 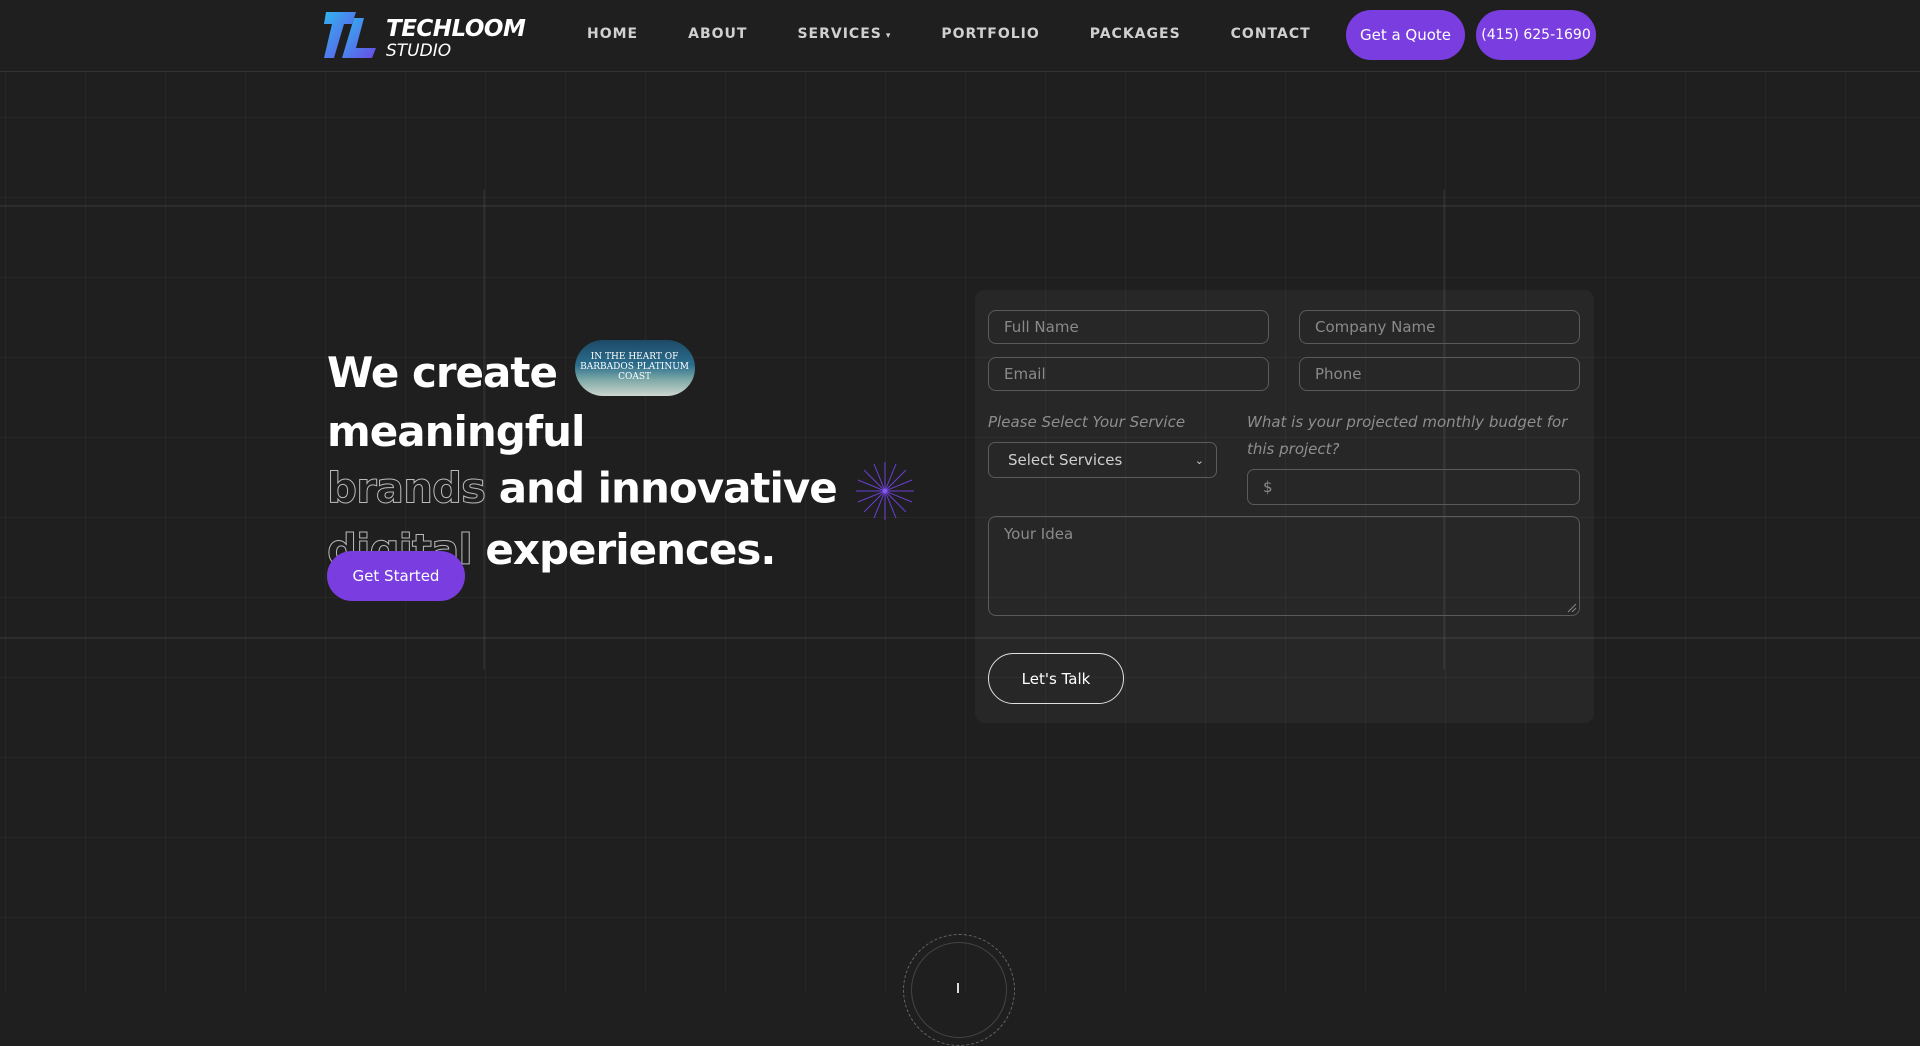 I want to click on lets-talk-button: Let's Talk, so click(x=1056, y=678).